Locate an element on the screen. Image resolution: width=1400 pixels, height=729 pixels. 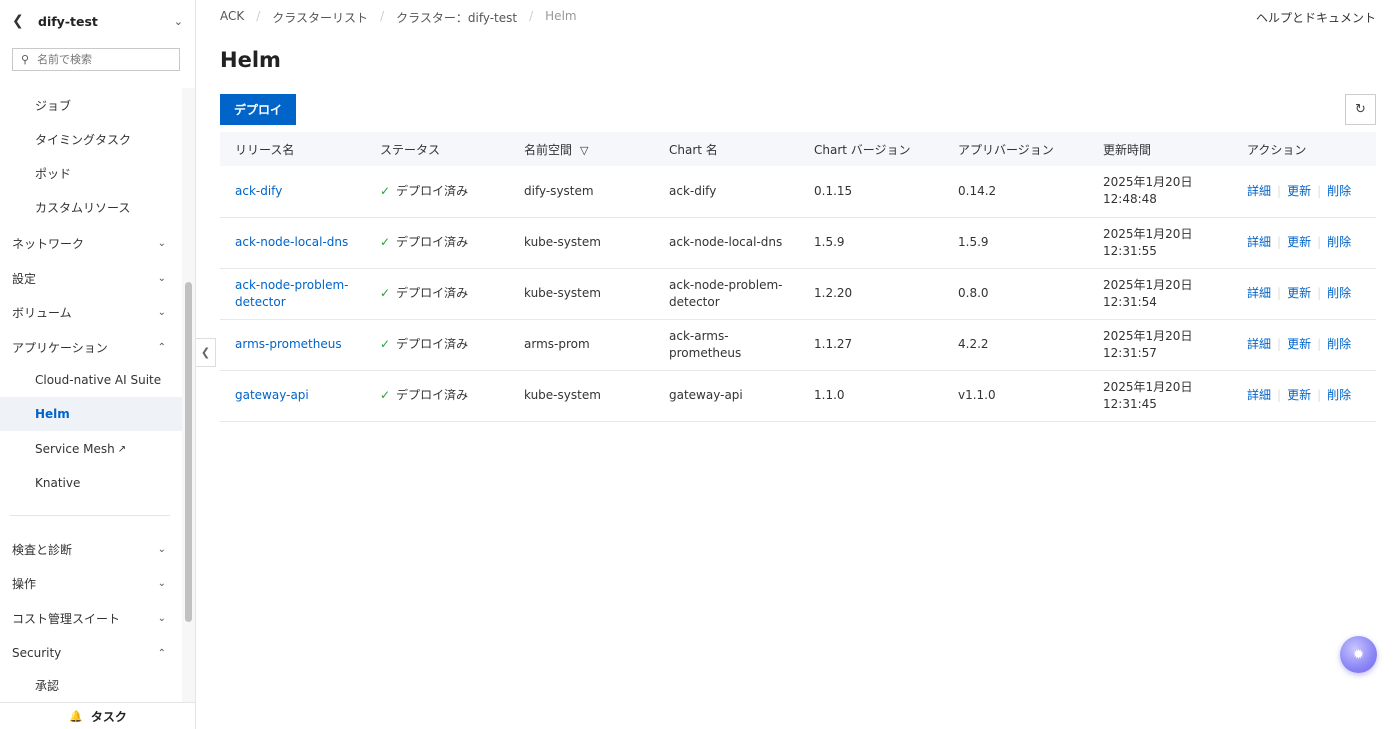
sidebar-item-label: Cloud-native AI Suite is located at coordinates (98, 380).